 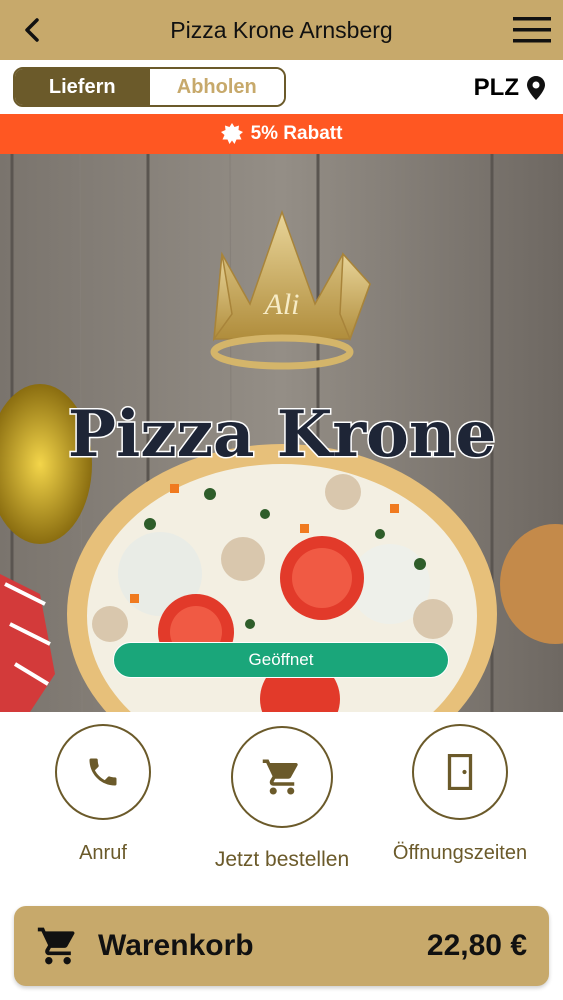 What do you see at coordinates (216, 87) in the screenshot?
I see `tab-abholen: Abholen` at bounding box center [216, 87].